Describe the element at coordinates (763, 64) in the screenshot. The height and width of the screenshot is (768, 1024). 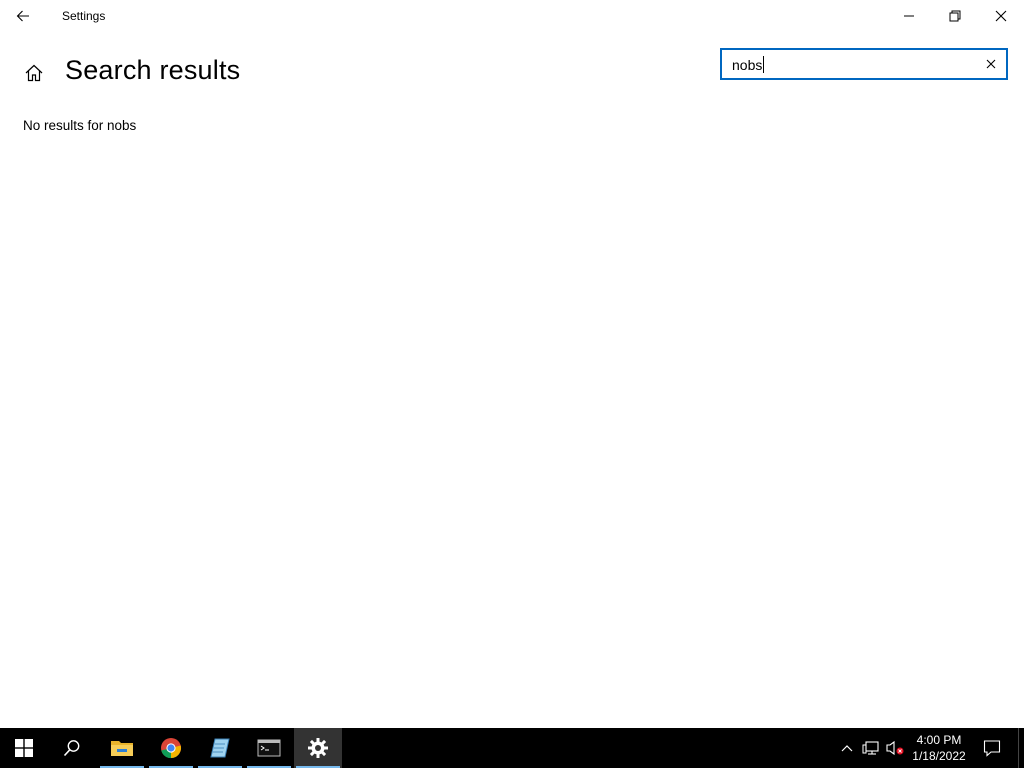
I see `text-caret` at that location.